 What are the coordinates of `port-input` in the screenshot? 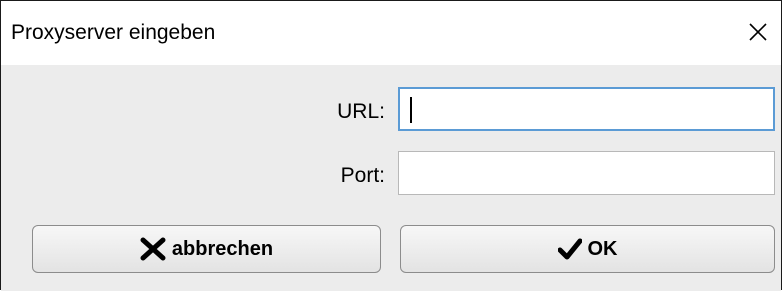 It's located at (586, 173).